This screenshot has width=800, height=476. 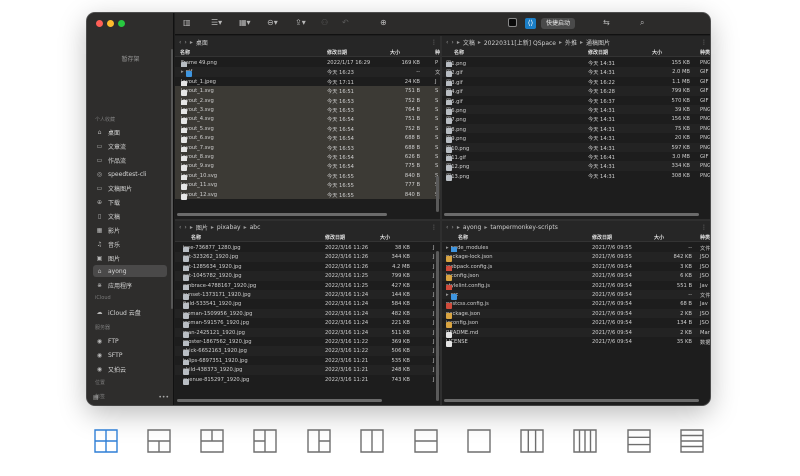 What do you see at coordinates (229, 227) in the screenshot?
I see `path-segment: pixabay` at bounding box center [229, 227].